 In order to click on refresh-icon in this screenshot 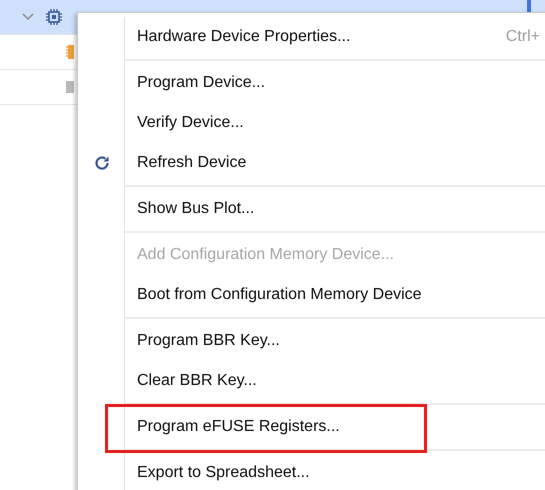, I will do `click(102, 163)`.